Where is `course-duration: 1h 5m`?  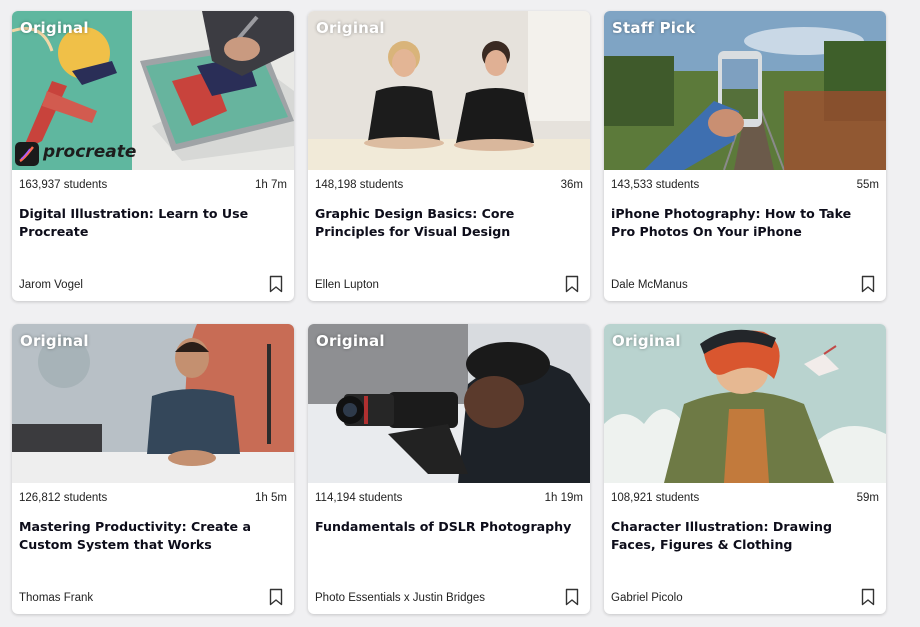 course-duration: 1h 5m is located at coordinates (271, 498).